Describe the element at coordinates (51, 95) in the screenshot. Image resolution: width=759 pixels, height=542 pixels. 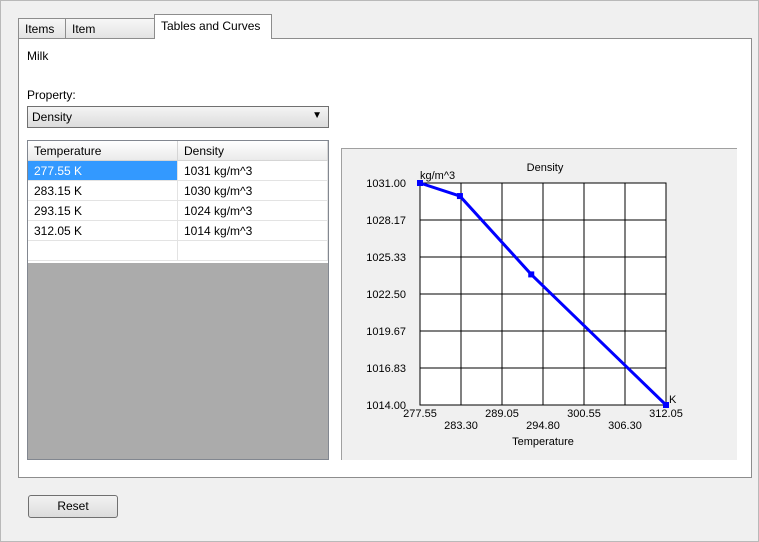
I see `property-label: Property:` at that location.